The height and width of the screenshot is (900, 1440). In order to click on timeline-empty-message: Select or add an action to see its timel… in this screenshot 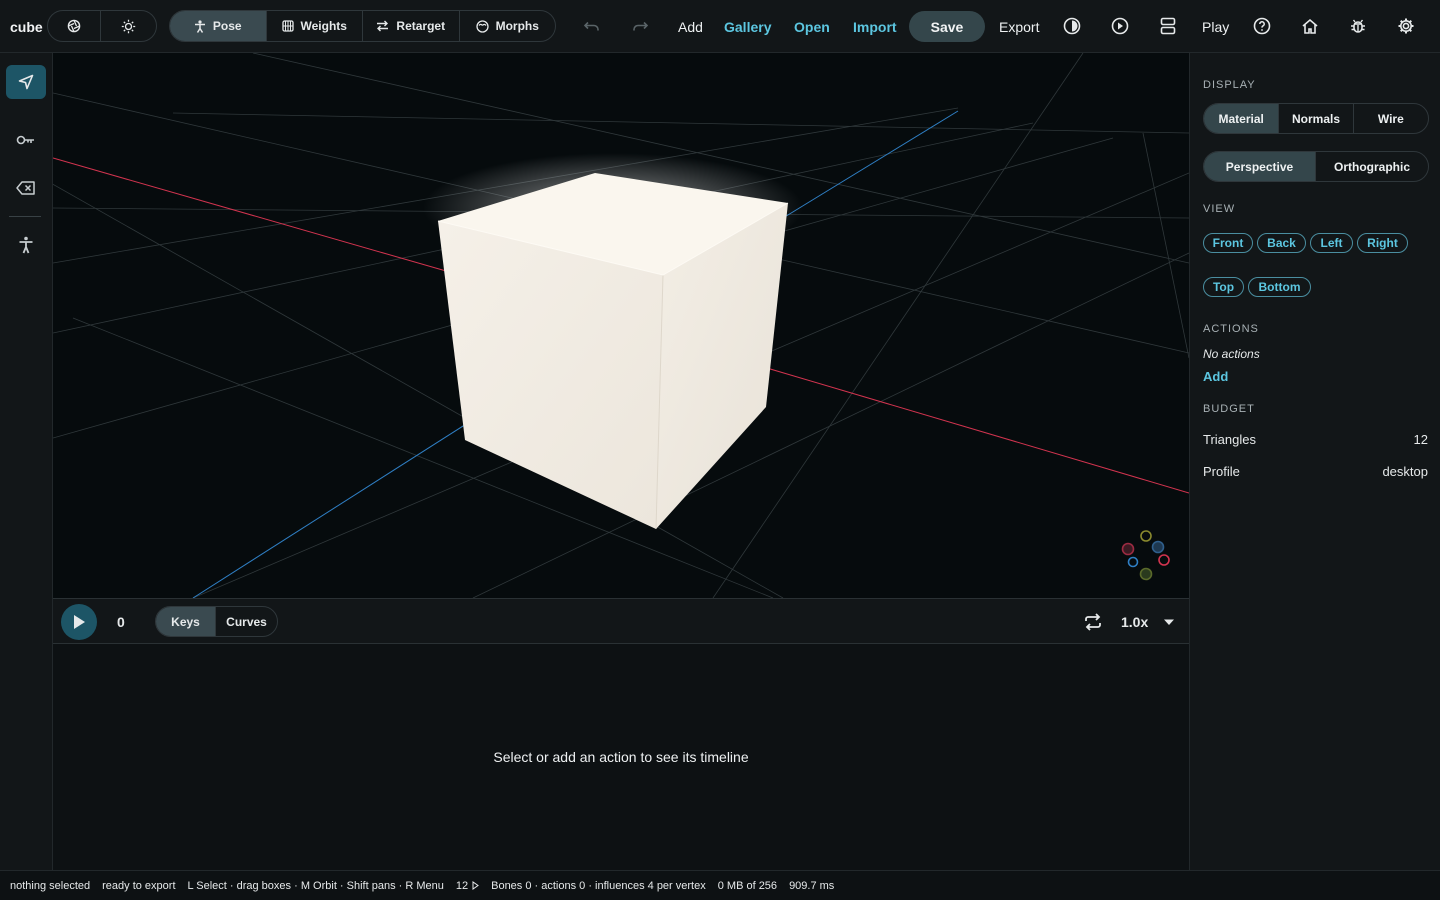, I will do `click(621, 757)`.